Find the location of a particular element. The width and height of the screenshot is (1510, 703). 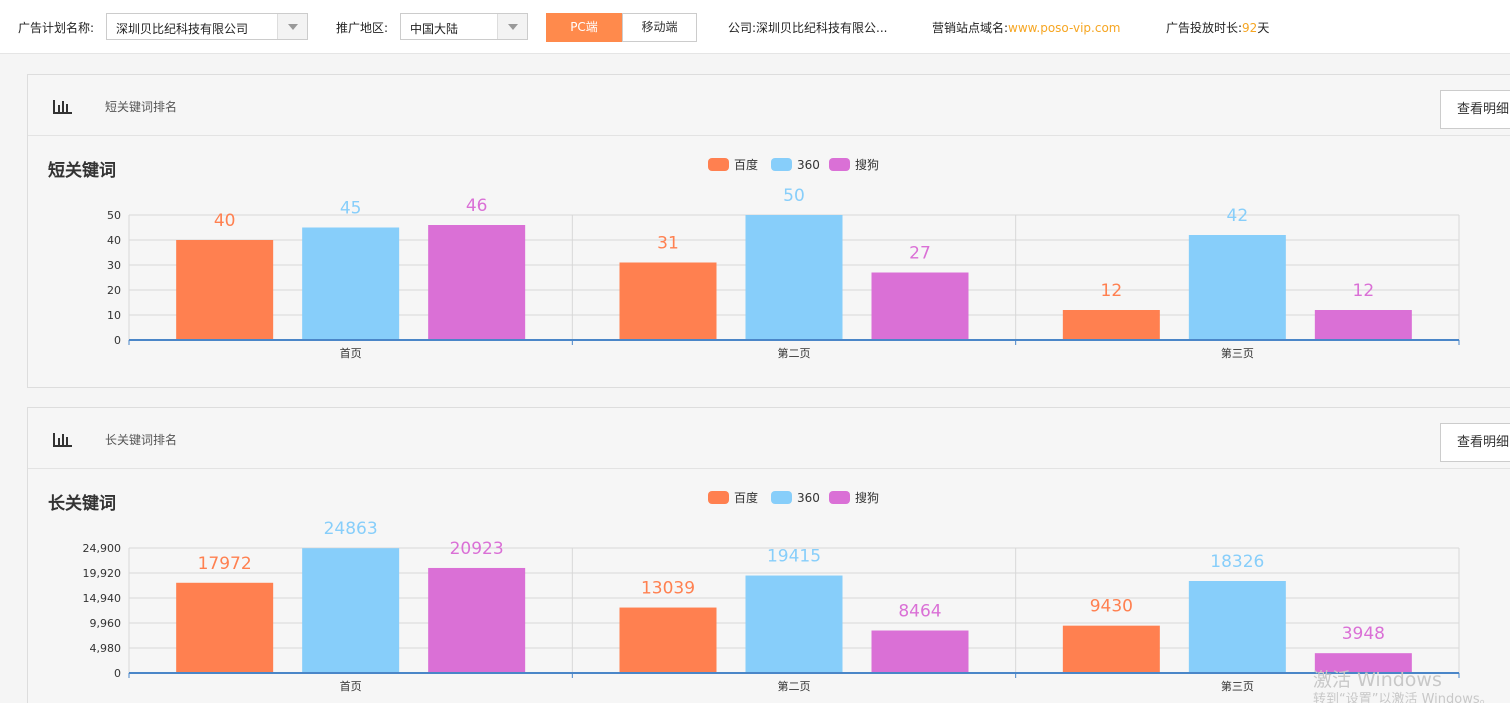

chart-title: 短关键词 is located at coordinates (82, 170).